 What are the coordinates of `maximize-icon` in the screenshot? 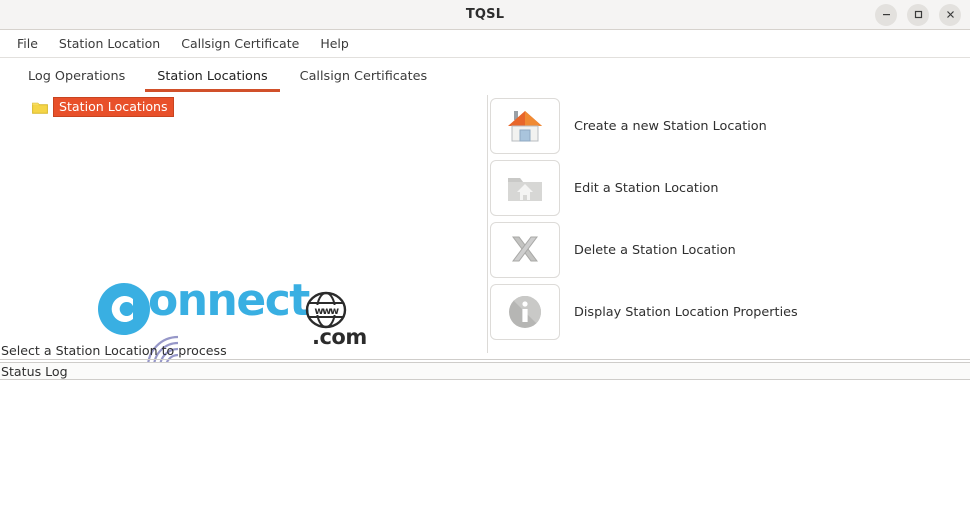 It's located at (918, 14).